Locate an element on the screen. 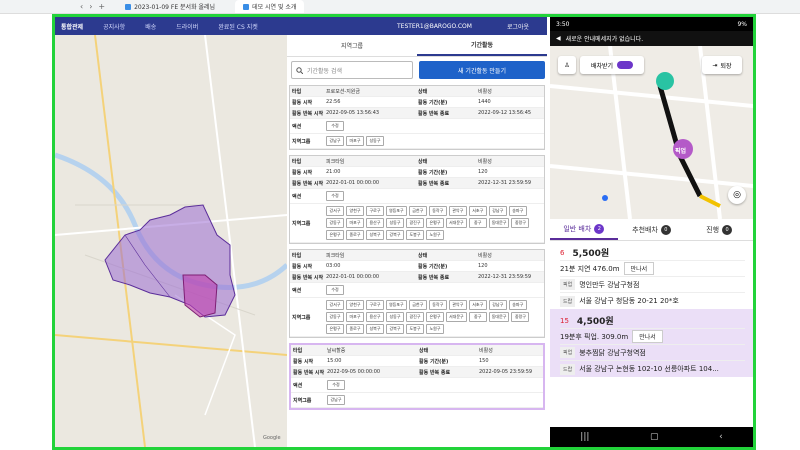  forward-icon: › is located at coordinates (90, 6).